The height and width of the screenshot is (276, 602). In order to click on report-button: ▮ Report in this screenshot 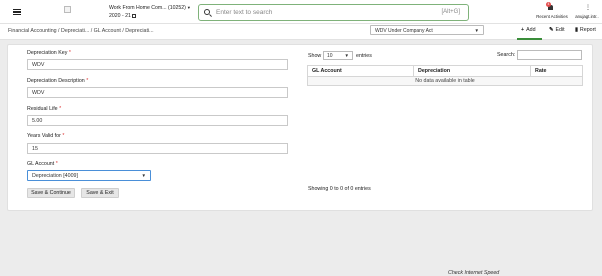, I will do `click(585, 30)`.